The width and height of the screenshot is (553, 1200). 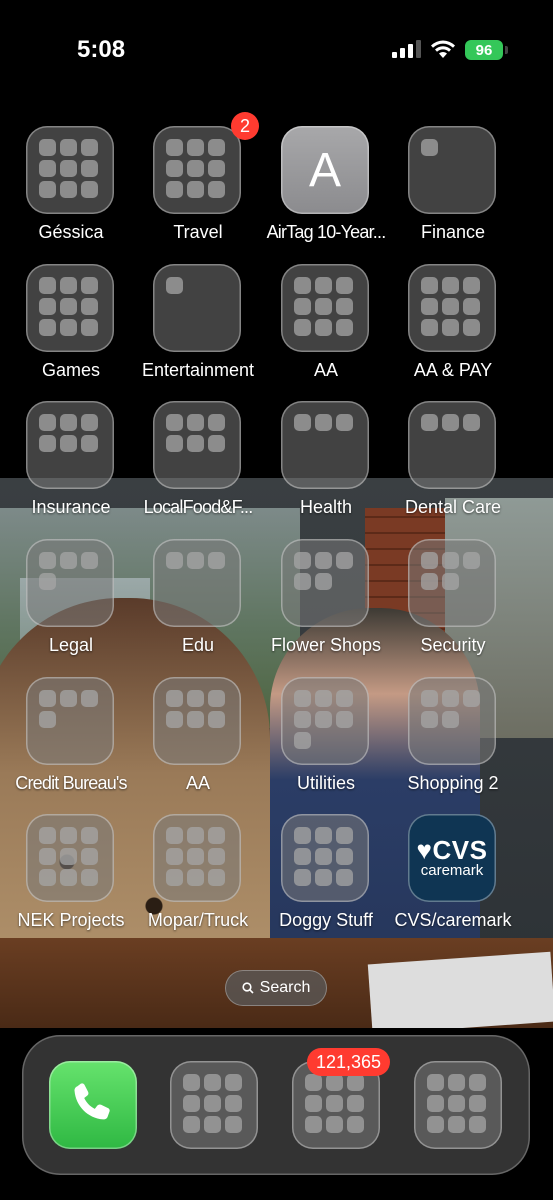 I want to click on app-label: Doggy Stuff, so click(x=326, y=920).